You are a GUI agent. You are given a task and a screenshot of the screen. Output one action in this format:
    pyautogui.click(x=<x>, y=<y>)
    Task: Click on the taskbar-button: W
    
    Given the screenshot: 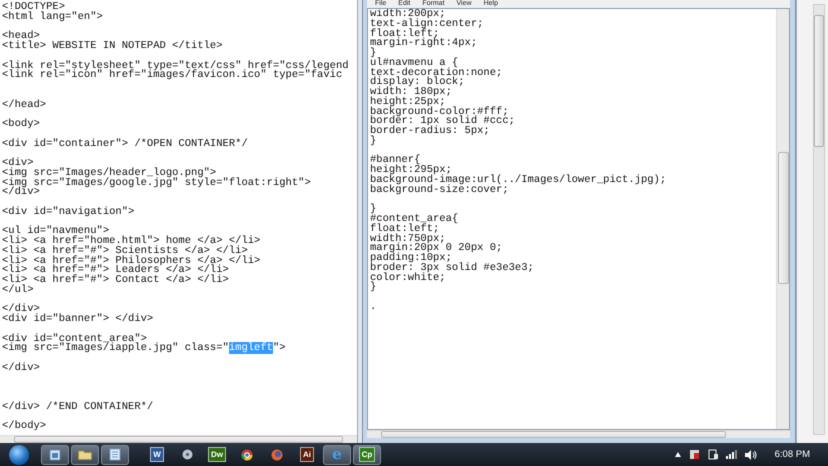 What is the action you would take?
    pyautogui.click(x=157, y=454)
    